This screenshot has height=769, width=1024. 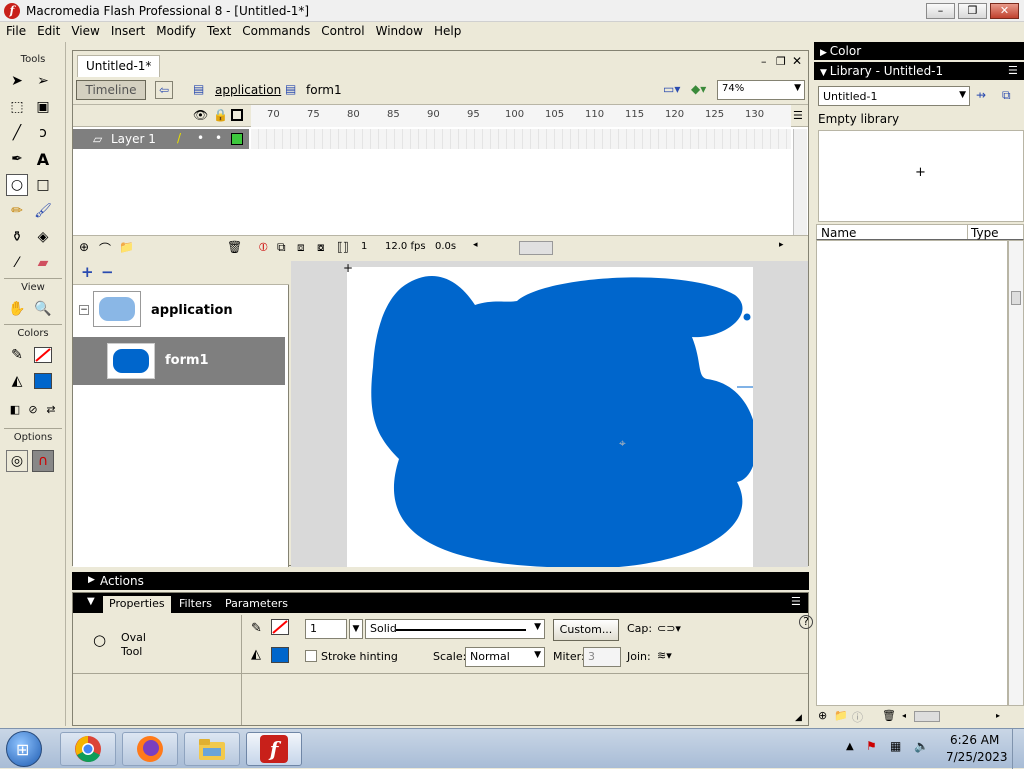 I want to click on outline-color-icon, so click(x=237, y=139).